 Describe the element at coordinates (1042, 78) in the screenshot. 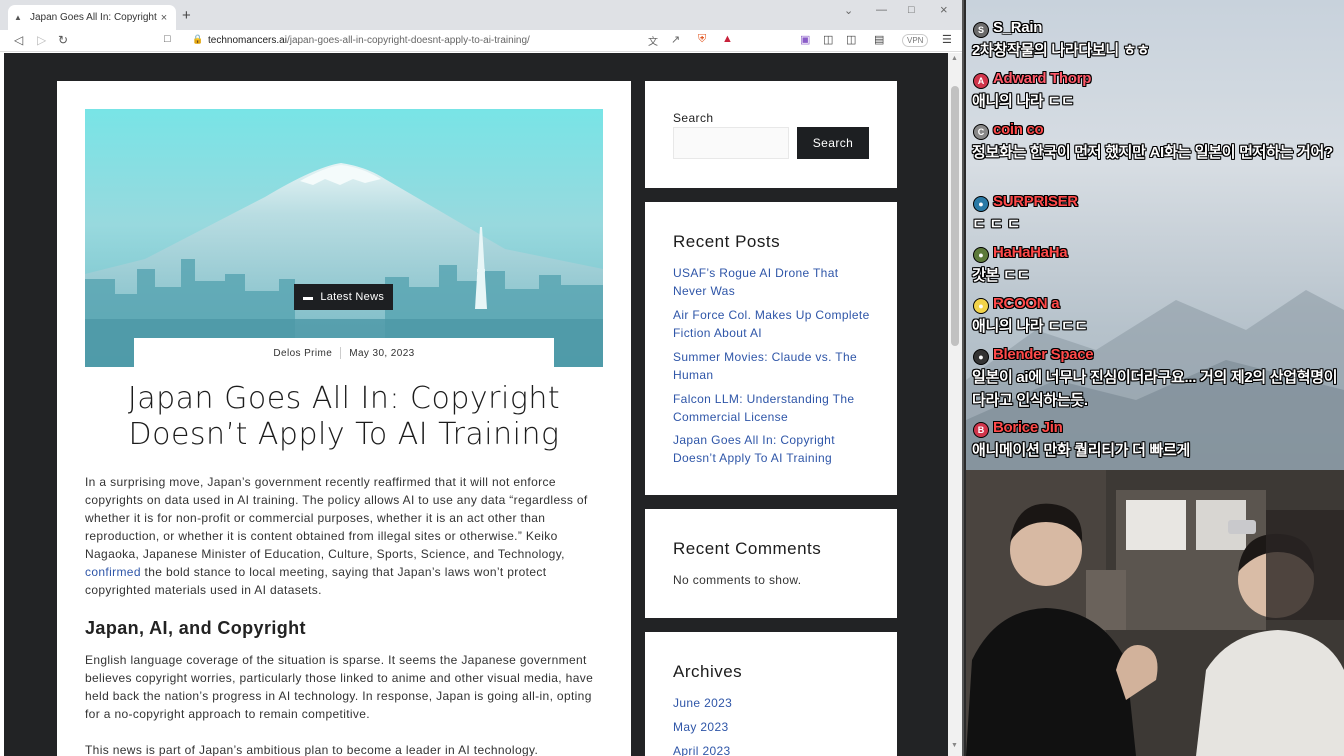

I see `chat-username: Adward Thorp` at that location.